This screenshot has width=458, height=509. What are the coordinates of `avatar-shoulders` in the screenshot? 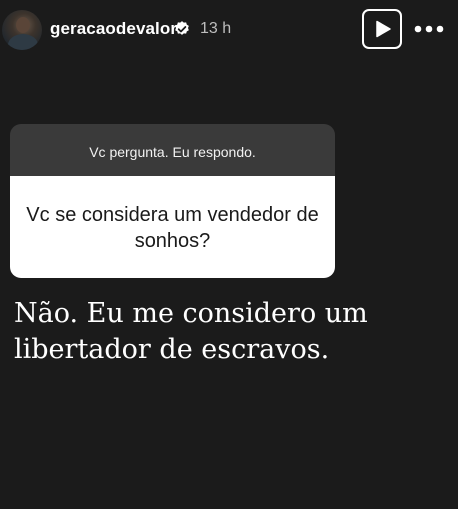 It's located at (23, 42).